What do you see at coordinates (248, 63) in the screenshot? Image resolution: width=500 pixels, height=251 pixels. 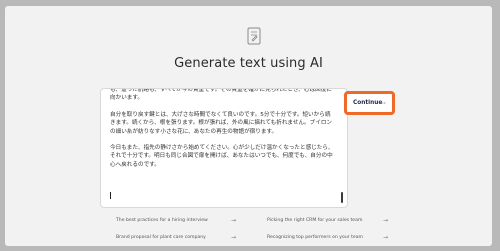 I see `page-title: Generate text using AI` at bounding box center [248, 63].